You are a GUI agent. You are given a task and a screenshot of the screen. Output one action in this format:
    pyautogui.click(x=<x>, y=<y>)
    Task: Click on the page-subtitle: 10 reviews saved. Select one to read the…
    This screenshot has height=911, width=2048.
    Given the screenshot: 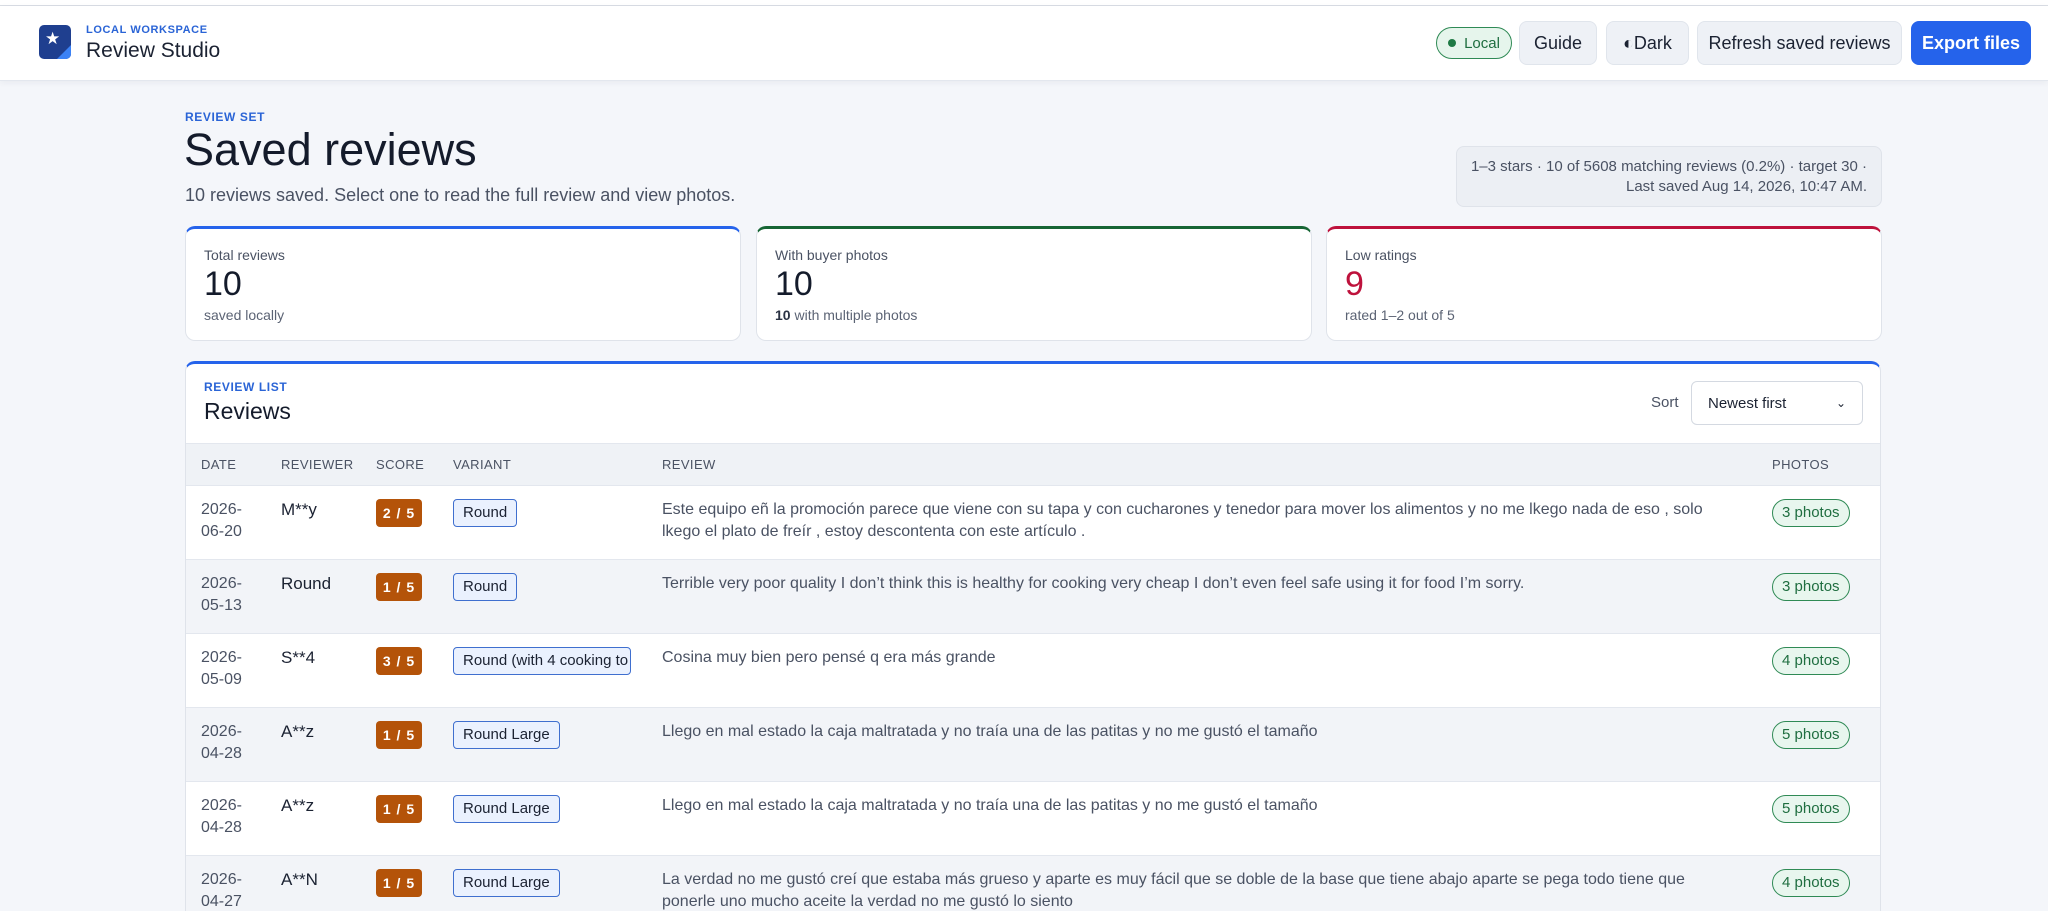 What is the action you would take?
    pyautogui.click(x=460, y=195)
    